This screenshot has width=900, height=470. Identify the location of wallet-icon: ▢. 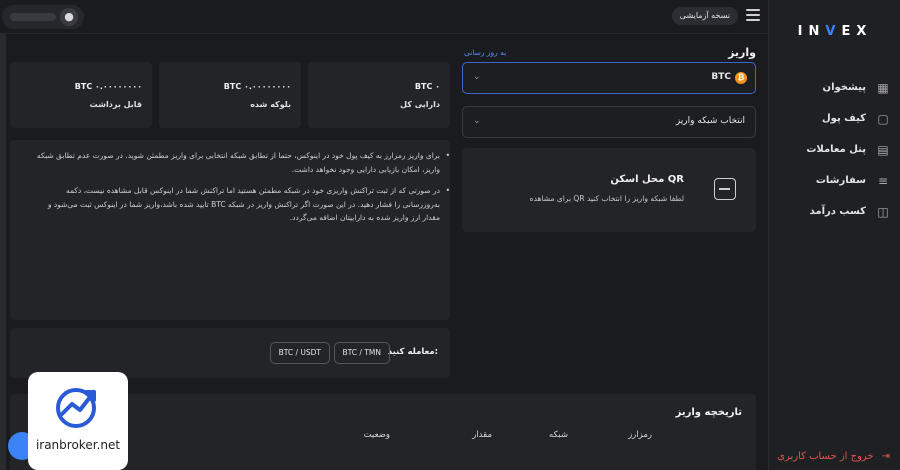
(883, 118).